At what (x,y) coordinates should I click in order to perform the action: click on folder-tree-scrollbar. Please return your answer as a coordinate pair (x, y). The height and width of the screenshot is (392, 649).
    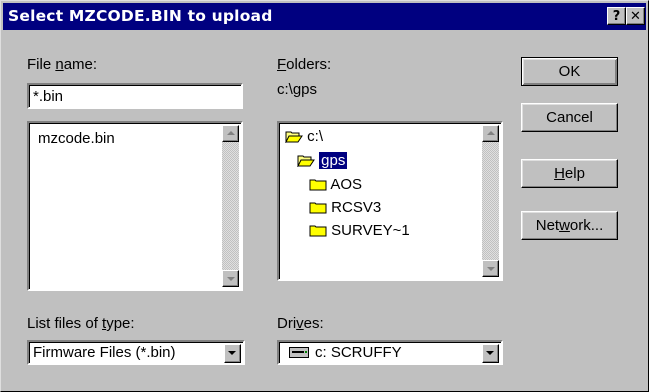
    Looking at the image, I should click on (490, 201).